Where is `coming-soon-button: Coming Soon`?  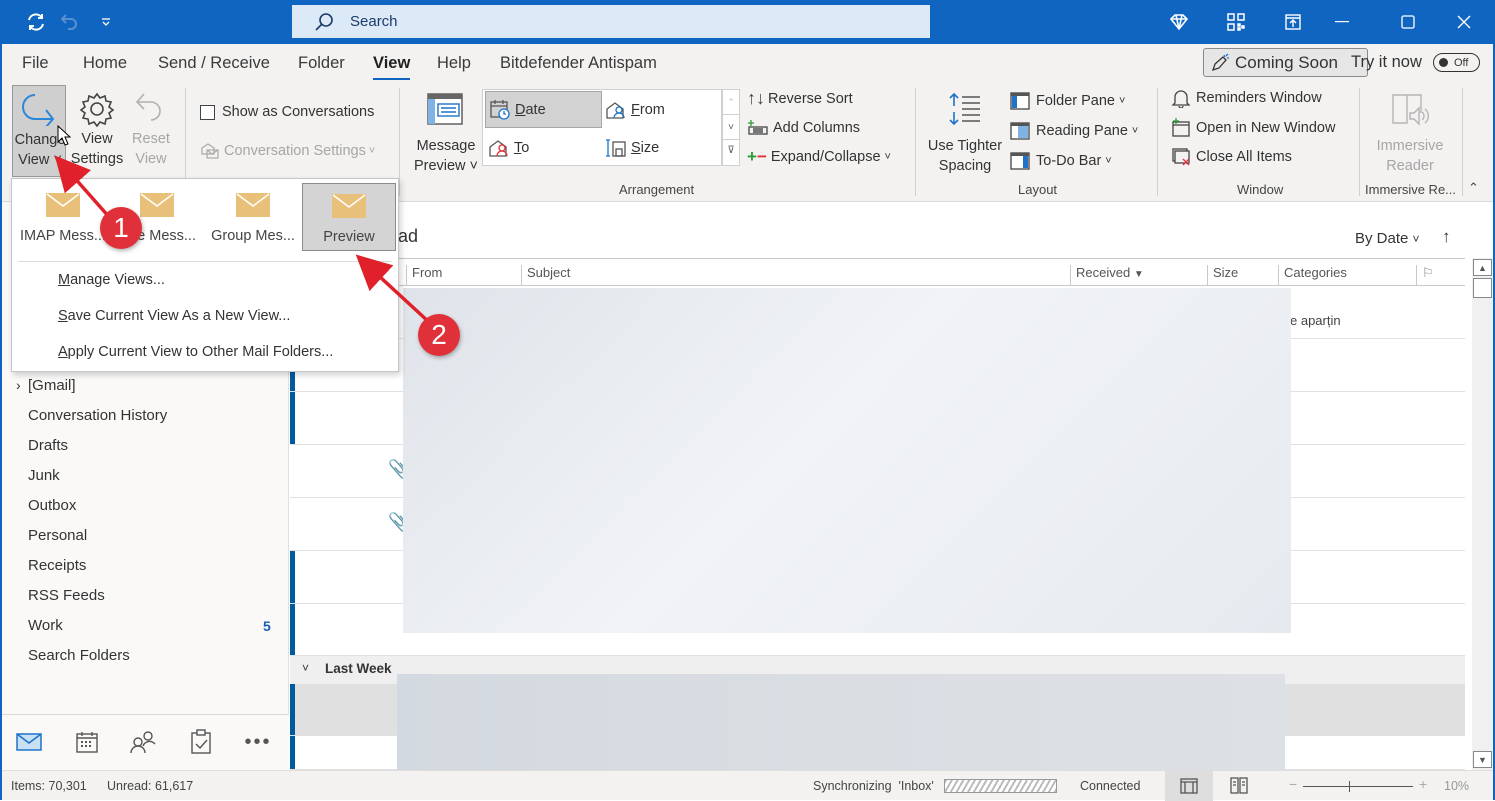 coming-soon-button: Coming Soon is located at coordinates (1285, 62).